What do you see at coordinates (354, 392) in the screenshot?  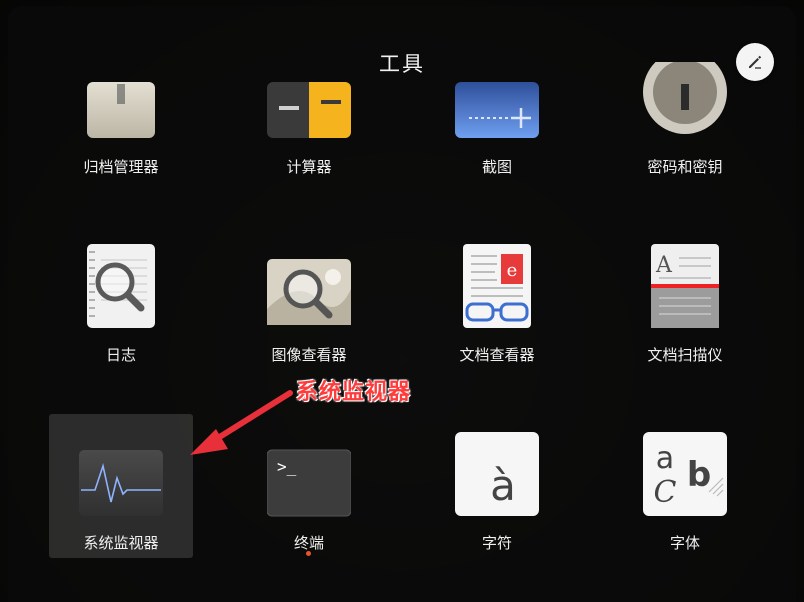 I see `annotation-label: 系统监视器` at bounding box center [354, 392].